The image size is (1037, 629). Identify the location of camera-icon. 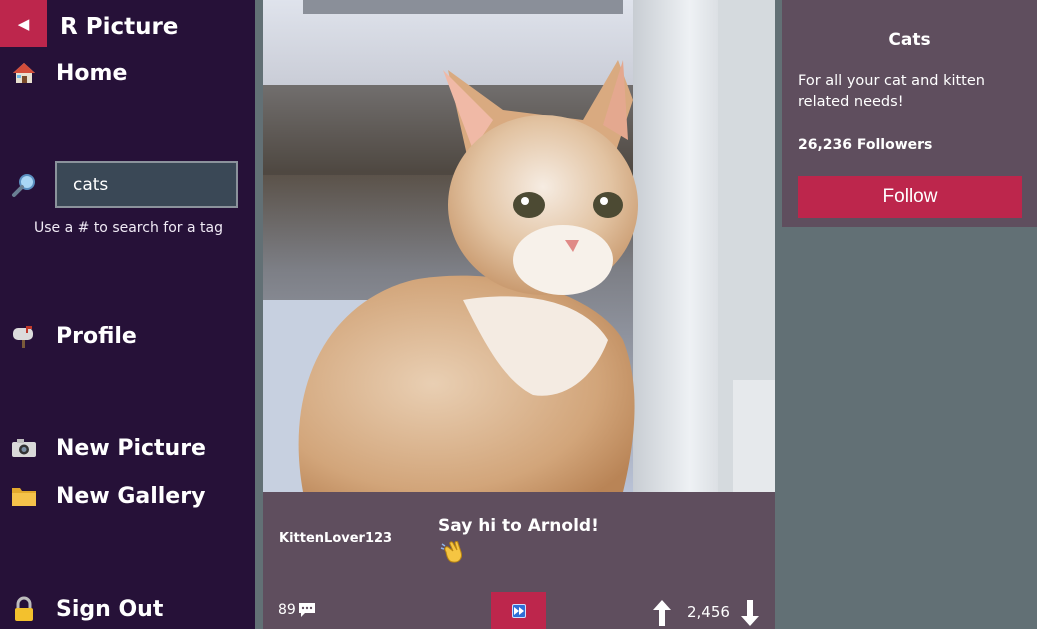
(24, 448).